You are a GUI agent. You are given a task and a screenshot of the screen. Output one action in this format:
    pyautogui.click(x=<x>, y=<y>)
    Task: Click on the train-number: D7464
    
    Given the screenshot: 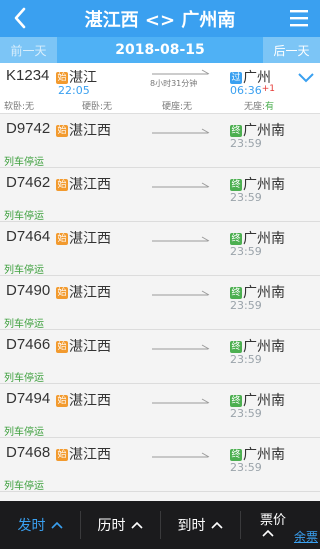 What is the action you would take?
    pyautogui.click(x=28, y=236)
    